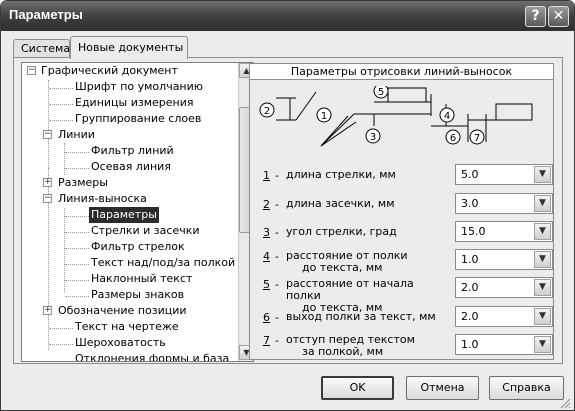  Describe the element at coordinates (535, 16) in the screenshot. I see `help-icon: ?` at that location.